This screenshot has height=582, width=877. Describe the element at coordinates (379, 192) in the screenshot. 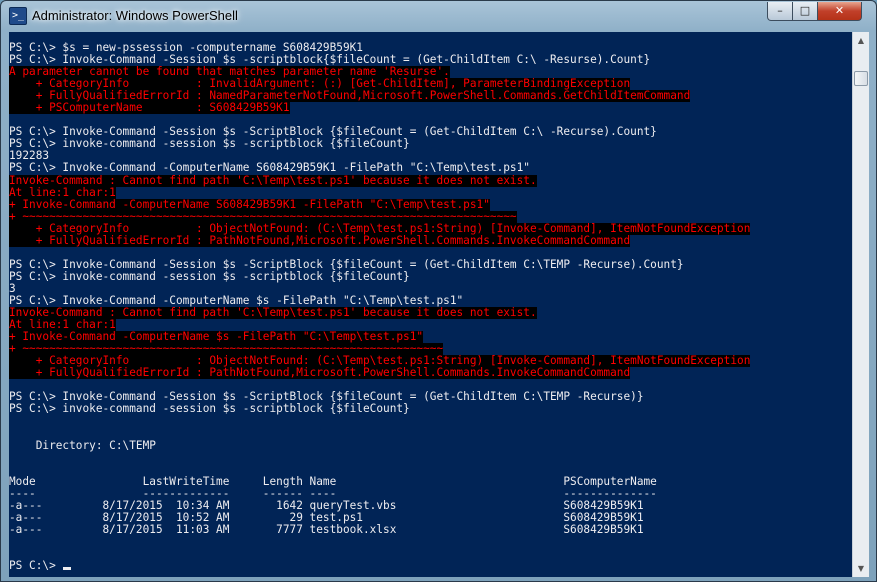

I see `console-line: At line:1 char:1` at that location.